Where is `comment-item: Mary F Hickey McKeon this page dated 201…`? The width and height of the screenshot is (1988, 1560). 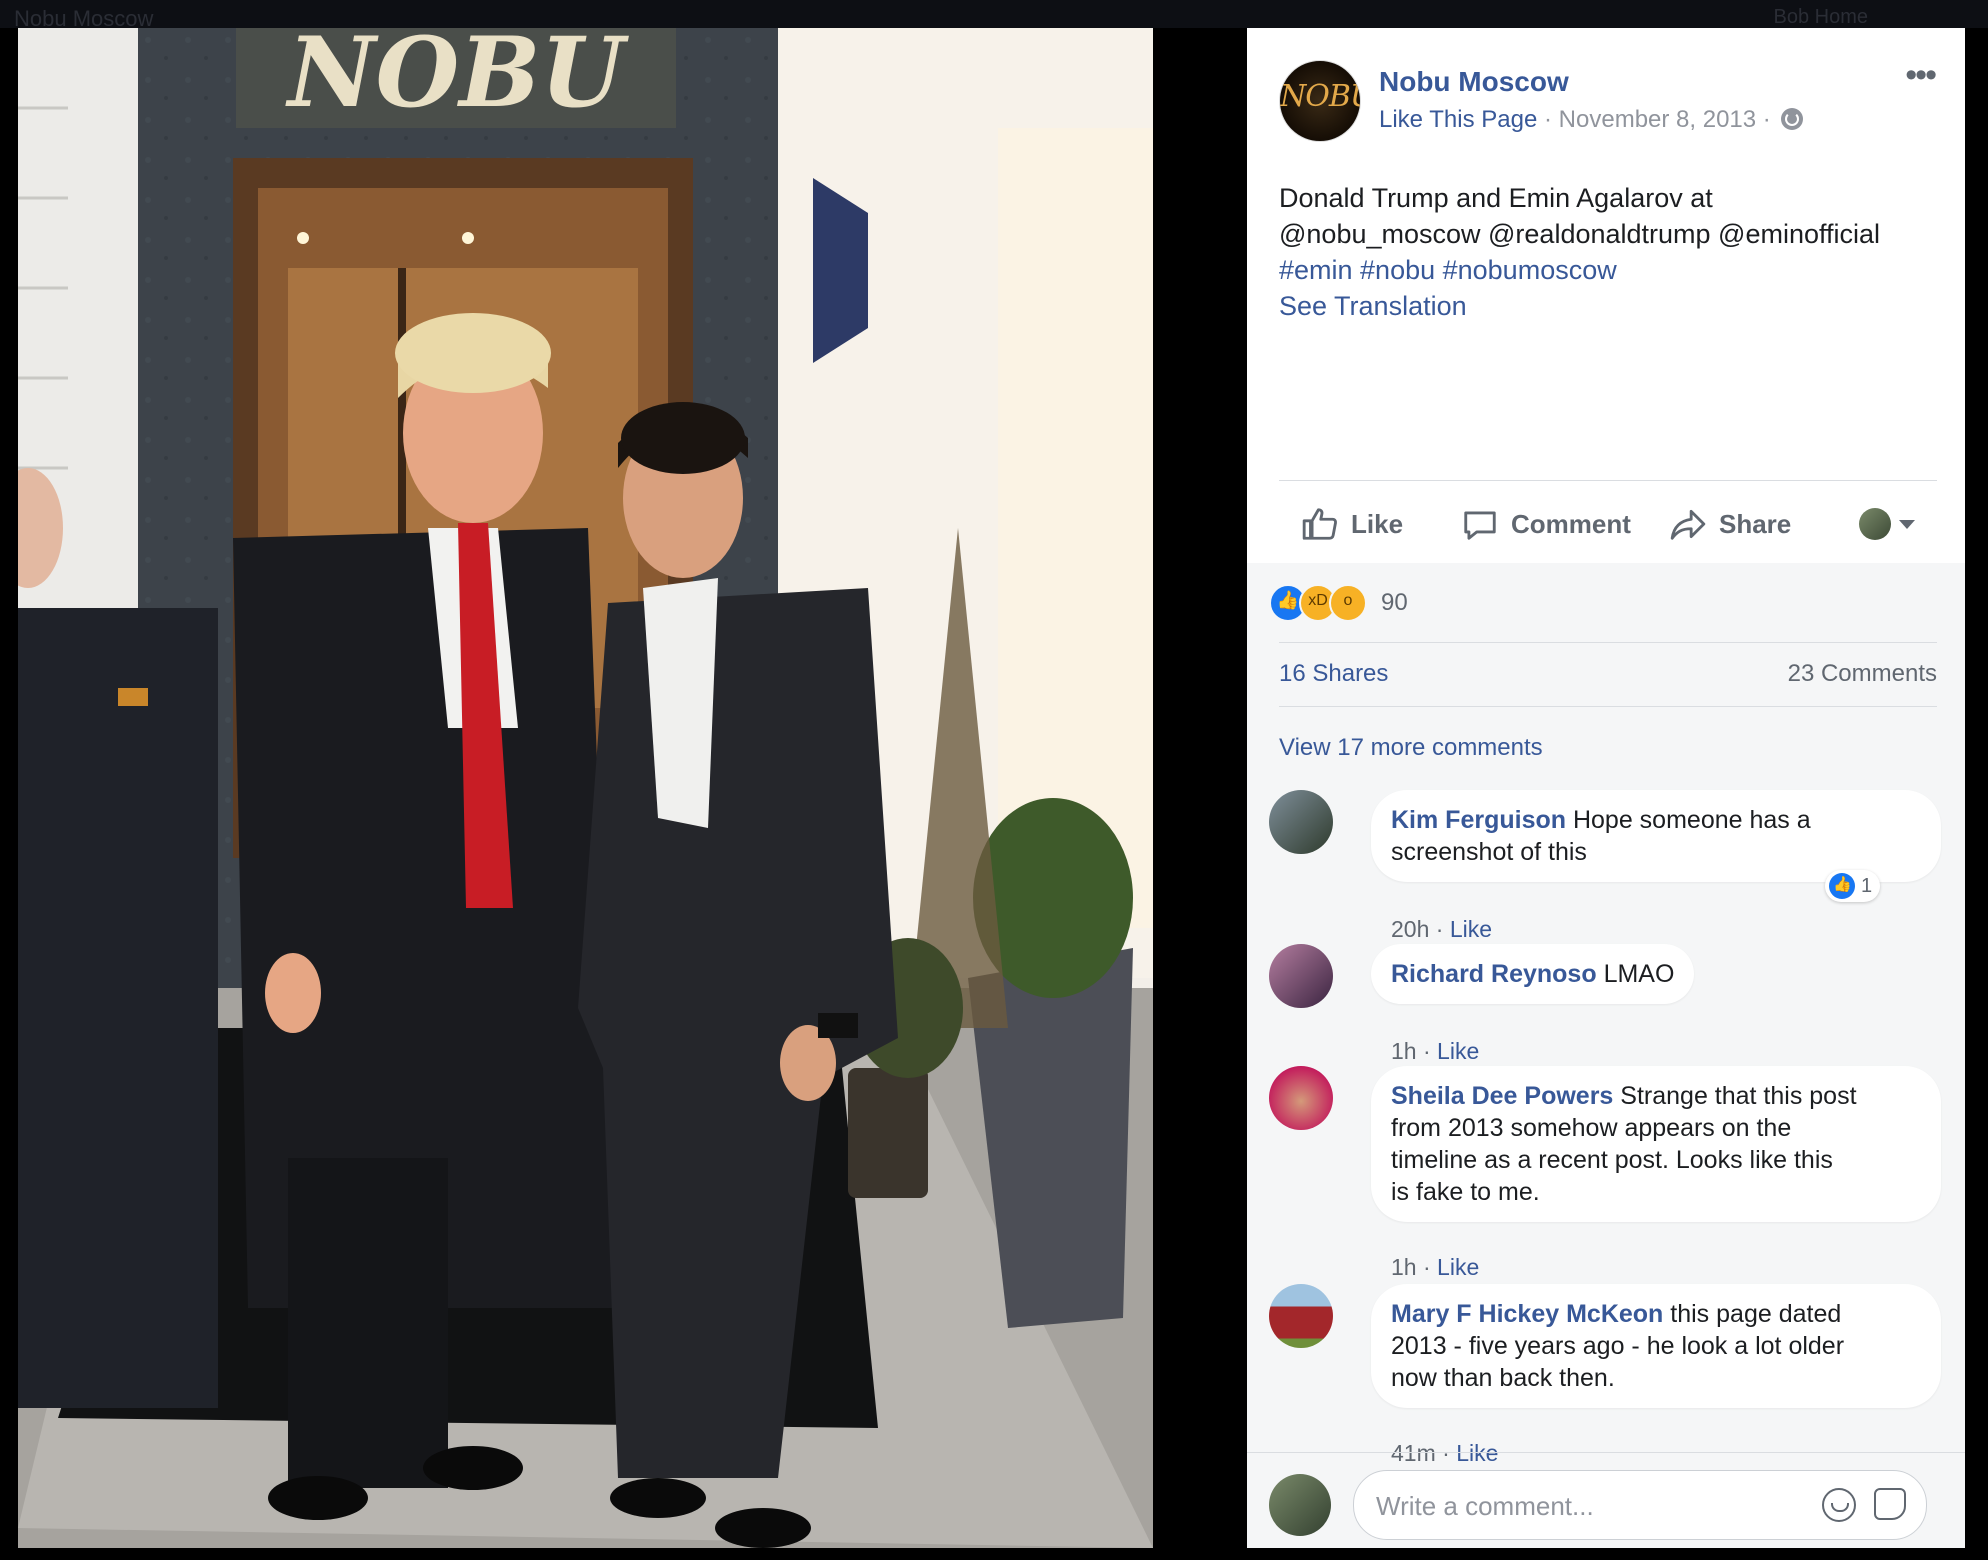 comment-item: Mary F Hickey McKeon this page dated 201… is located at coordinates (1605, 1375).